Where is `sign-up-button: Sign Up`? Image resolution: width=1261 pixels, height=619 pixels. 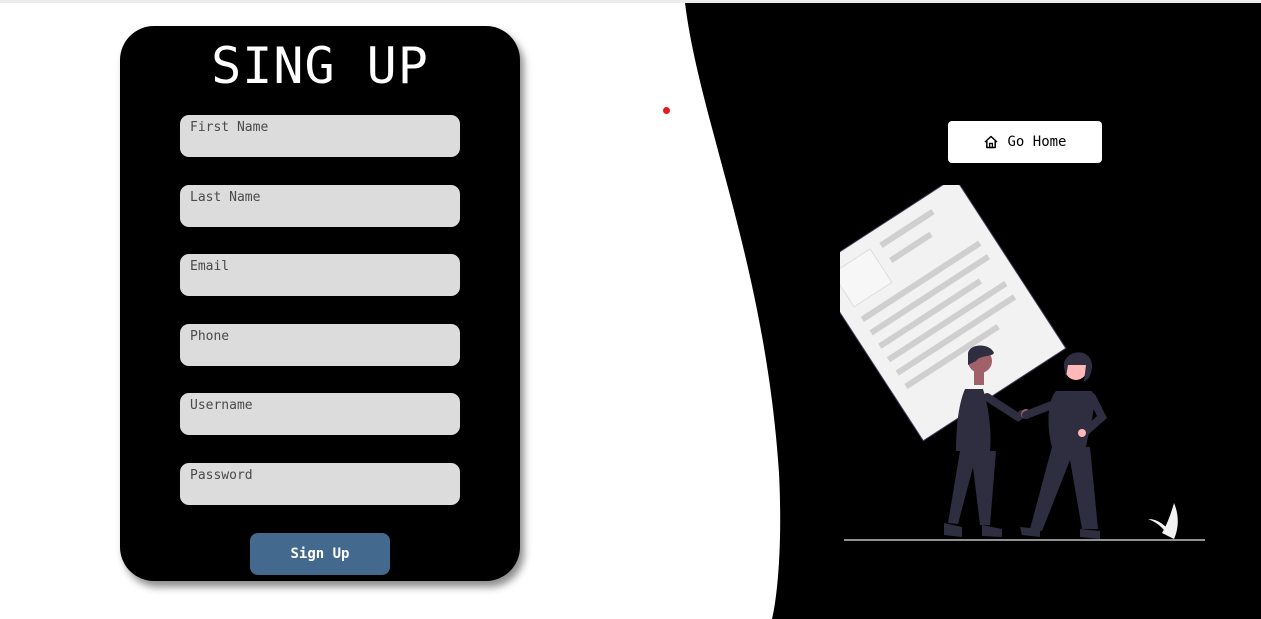
sign-up-button: Sign Up is located at coordinates (320, 554).